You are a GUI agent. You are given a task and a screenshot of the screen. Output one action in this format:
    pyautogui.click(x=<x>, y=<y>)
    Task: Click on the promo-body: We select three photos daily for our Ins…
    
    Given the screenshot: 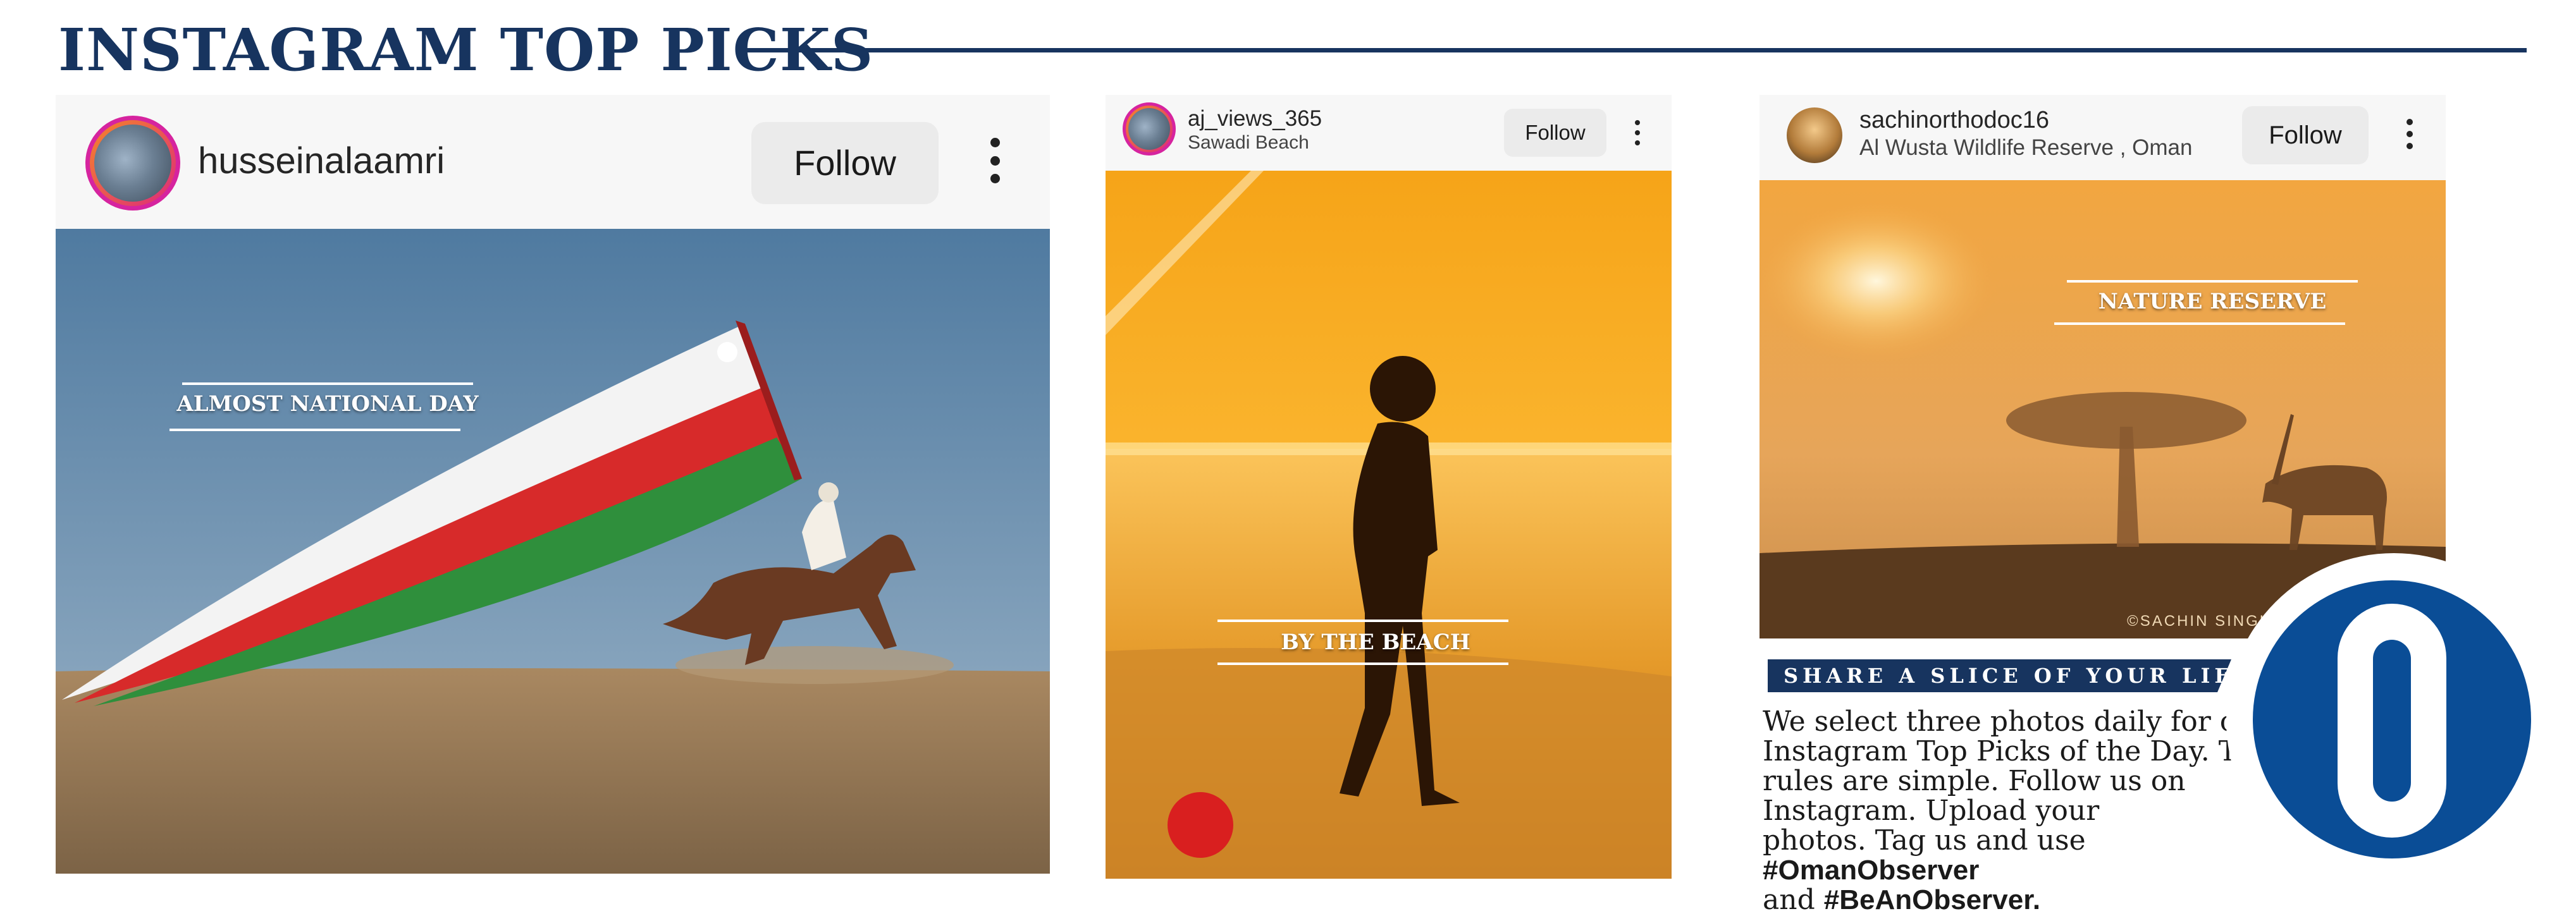 What is the action you would take?
    pyautogui.click(x=2022, y=811)
    